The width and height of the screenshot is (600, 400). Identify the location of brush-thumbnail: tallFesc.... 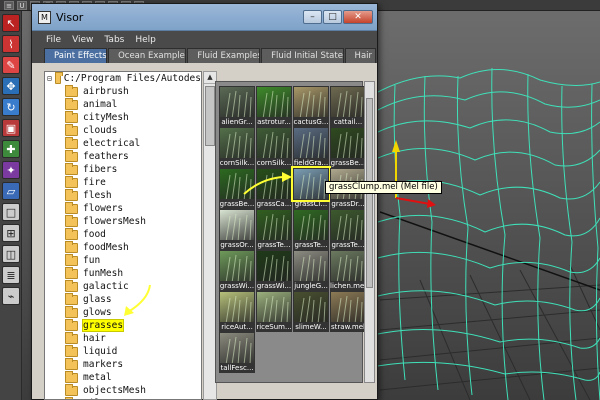
(237, 352).